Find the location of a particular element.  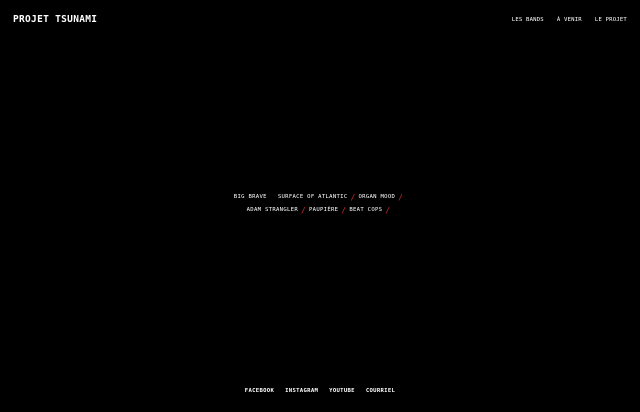

band-big-brave: BIG BRAVE is located at coordinates (250, 197).